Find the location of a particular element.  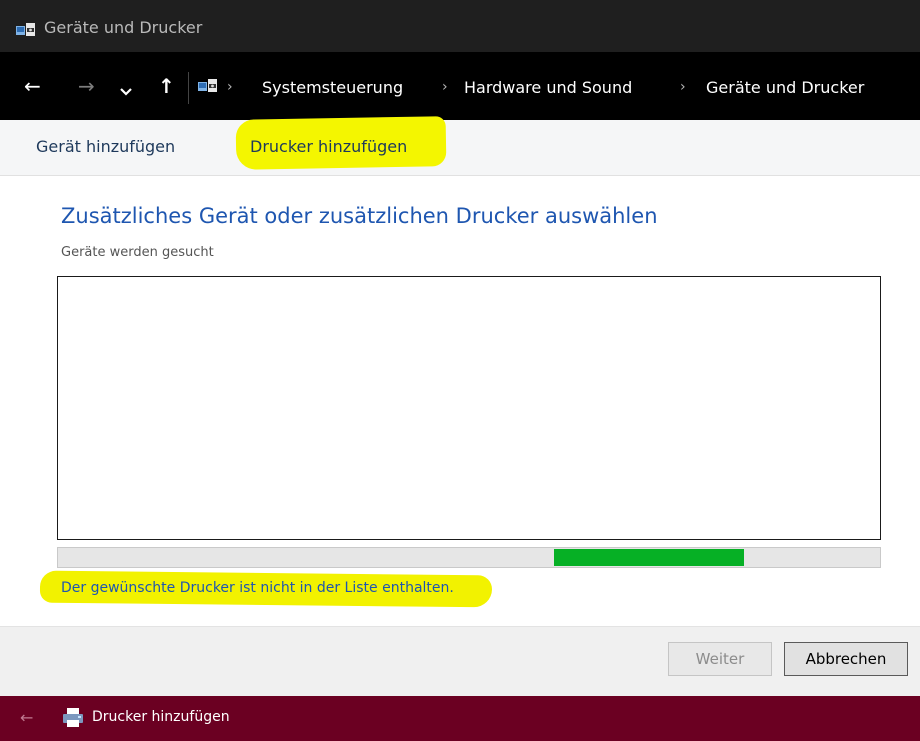

window-title: Geräte und Drucker is located at coordinates (123, 27).